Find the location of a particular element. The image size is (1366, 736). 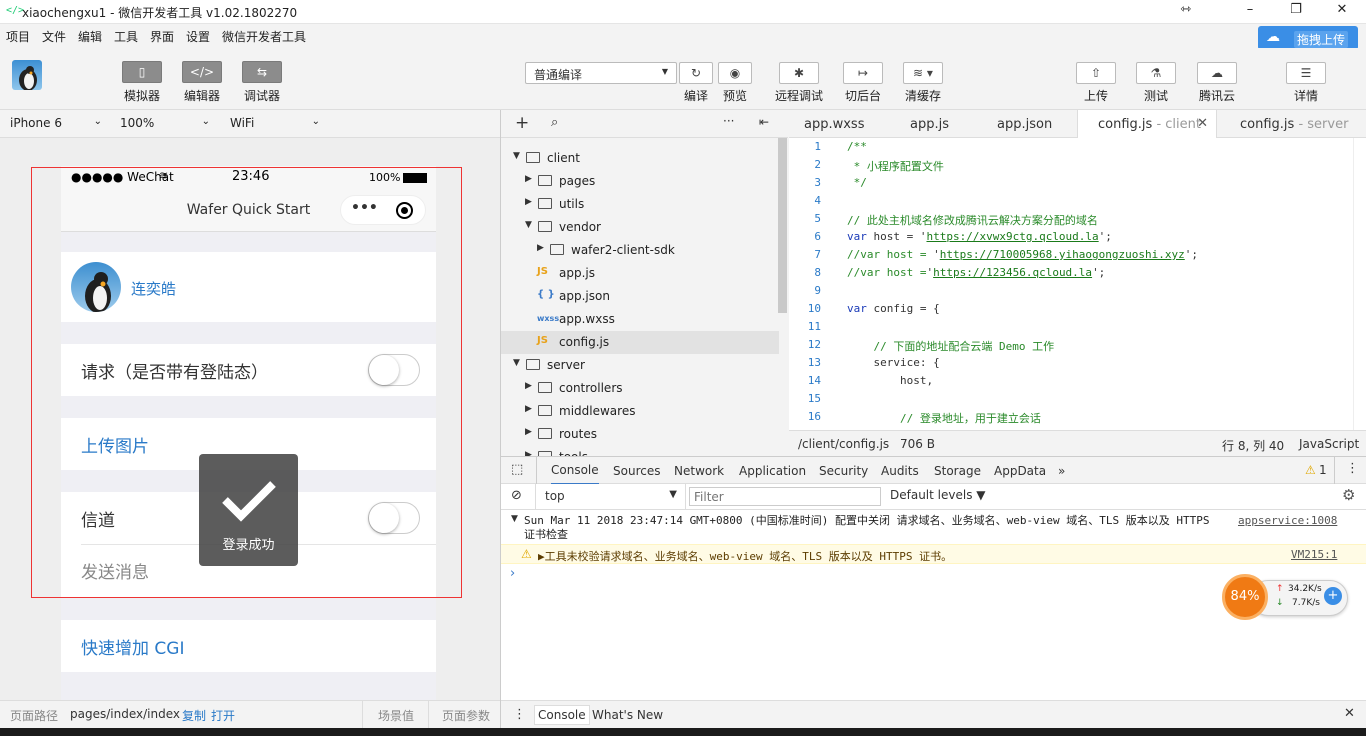

background-button: ↦ 切后台 is located at coordinates (863, 83).